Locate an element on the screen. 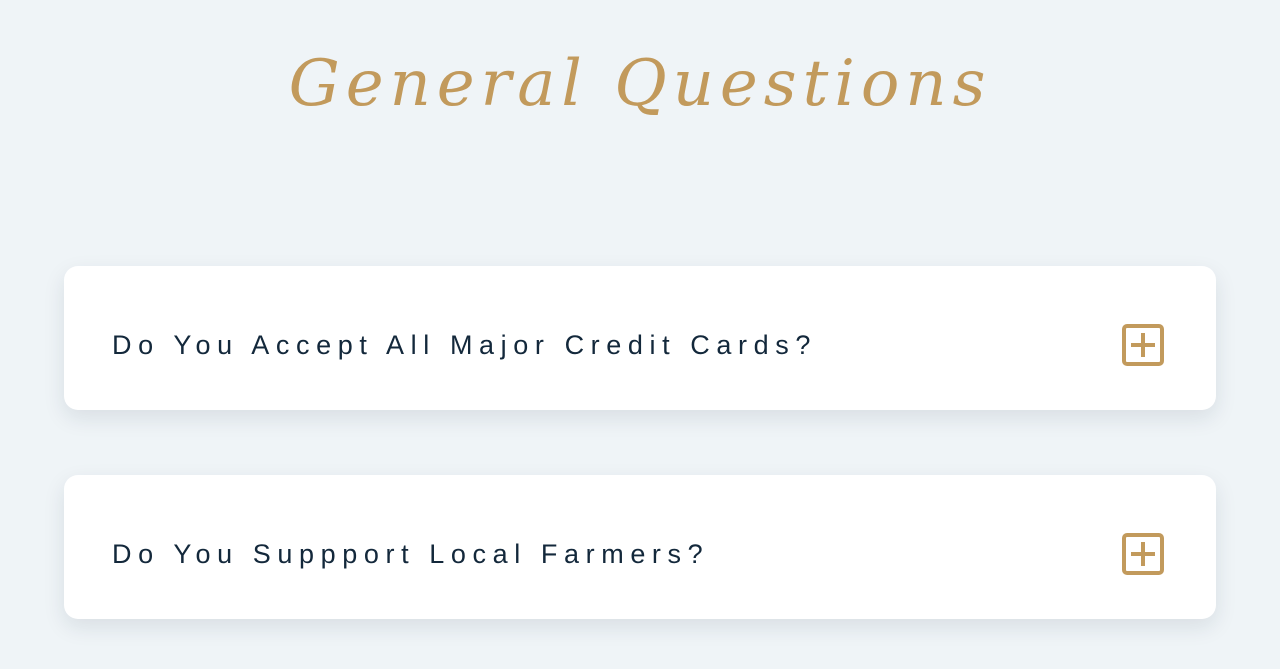  page-title: General Questions is located at coordinates (640, 84).